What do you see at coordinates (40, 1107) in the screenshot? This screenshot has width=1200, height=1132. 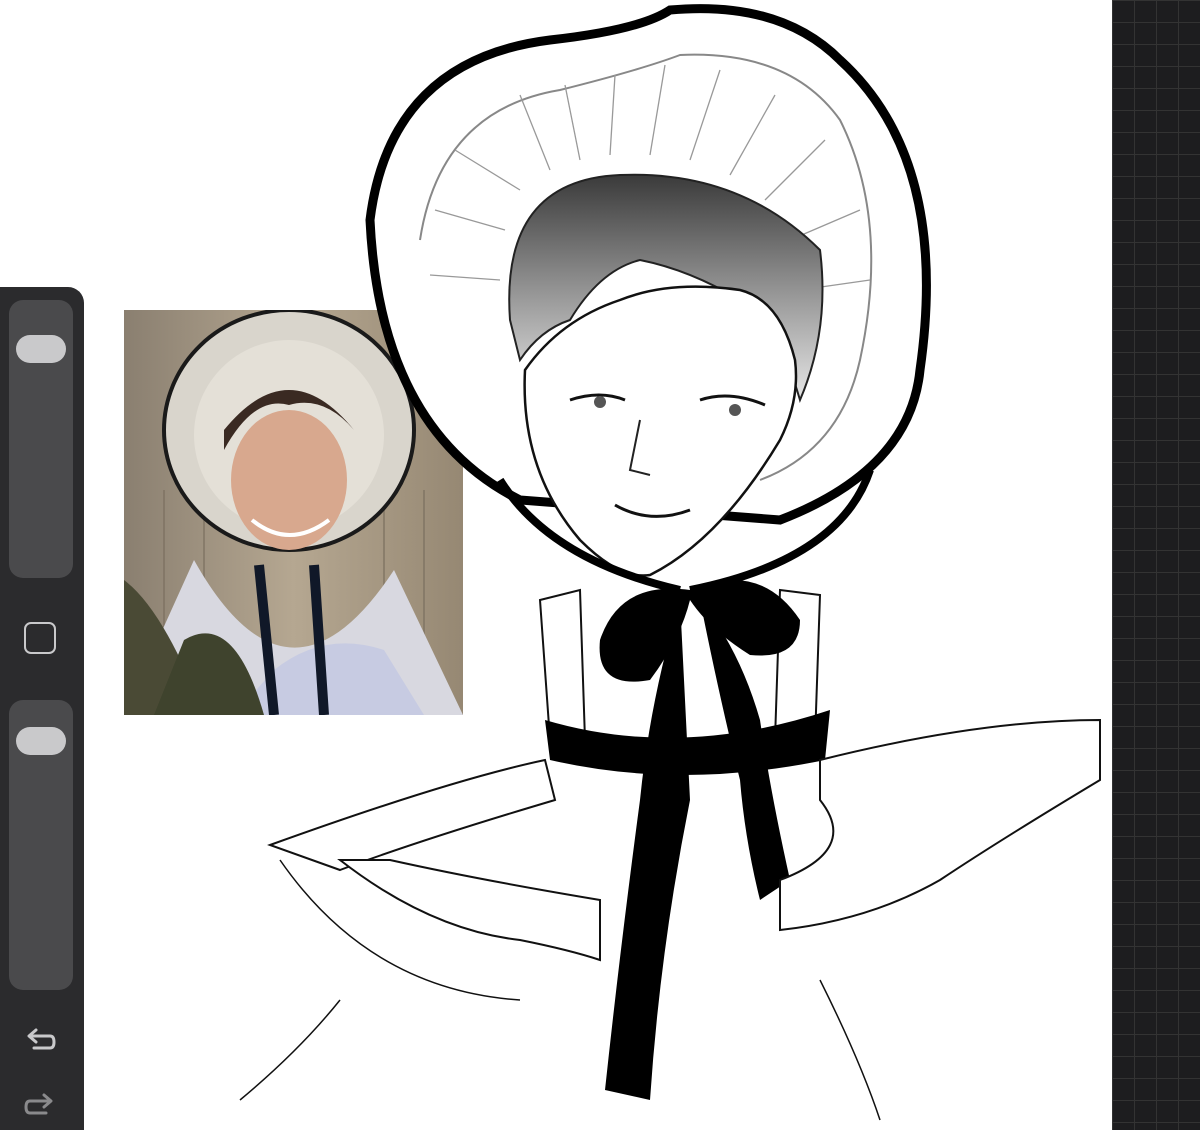 I see `redo-icon` at bounding box center [40, 1107].